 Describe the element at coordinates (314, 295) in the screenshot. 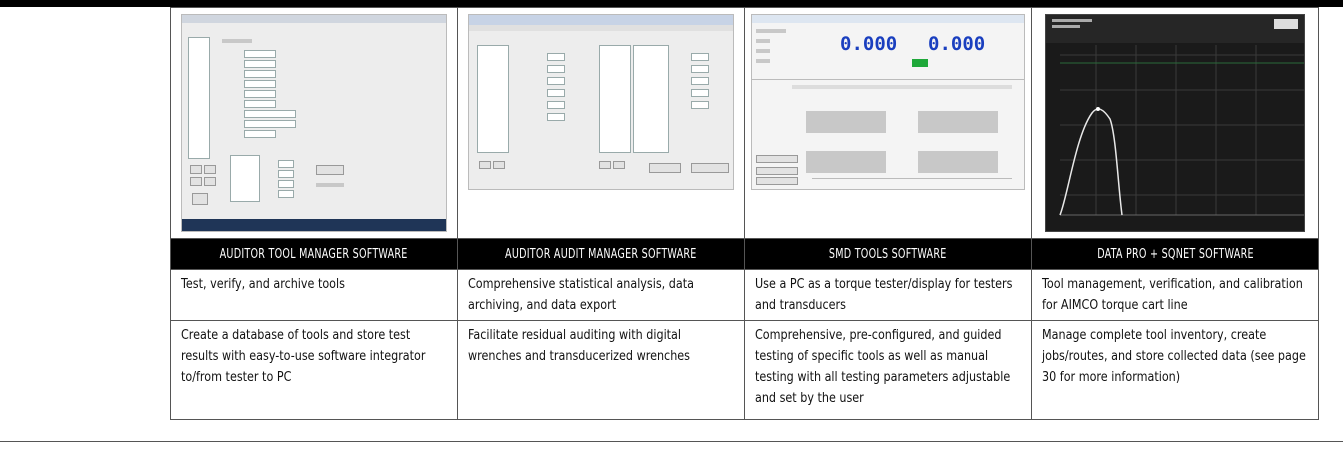

I see `summary-cell: Test, verify, and archive tools` at that location.